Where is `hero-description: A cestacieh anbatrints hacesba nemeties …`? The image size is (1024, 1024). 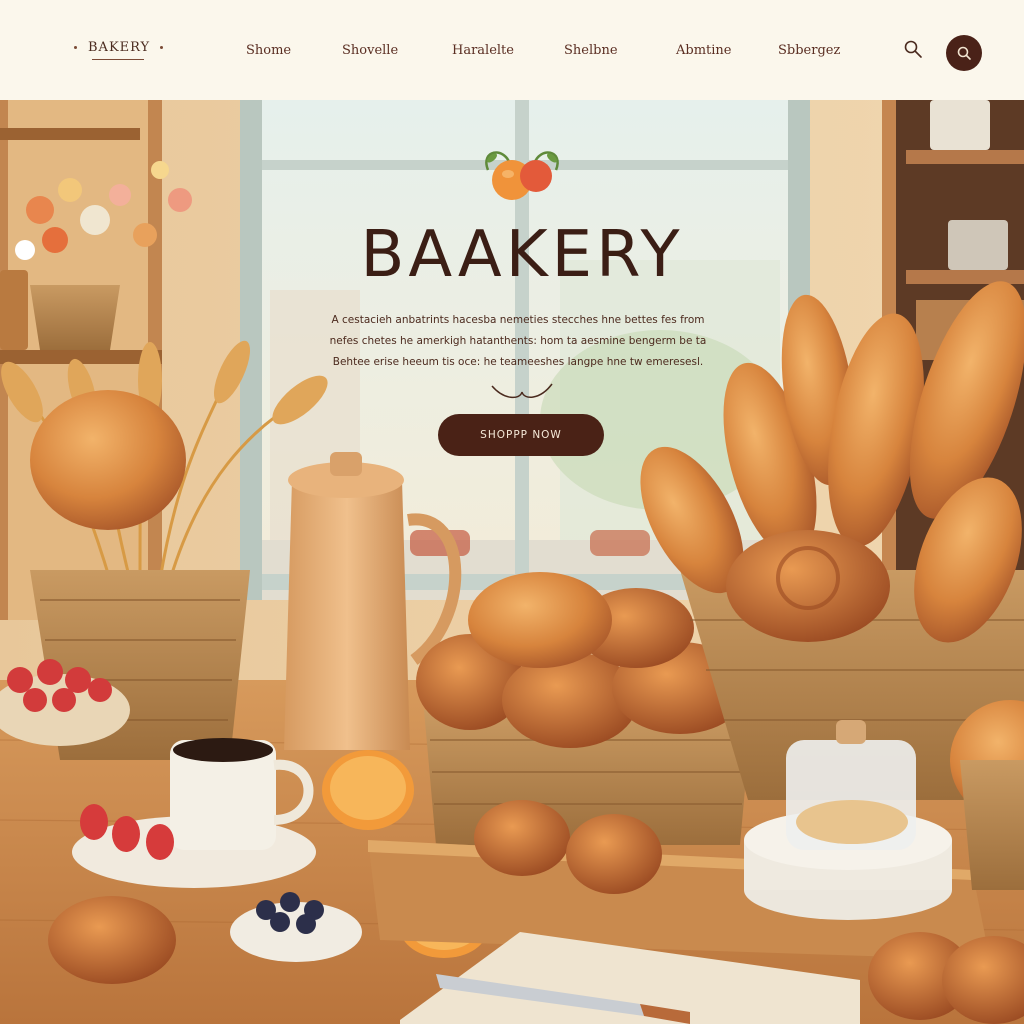
hero-description: A cestacieh anbatrints hacesba nemeties … is located at coordinates (518, 341).